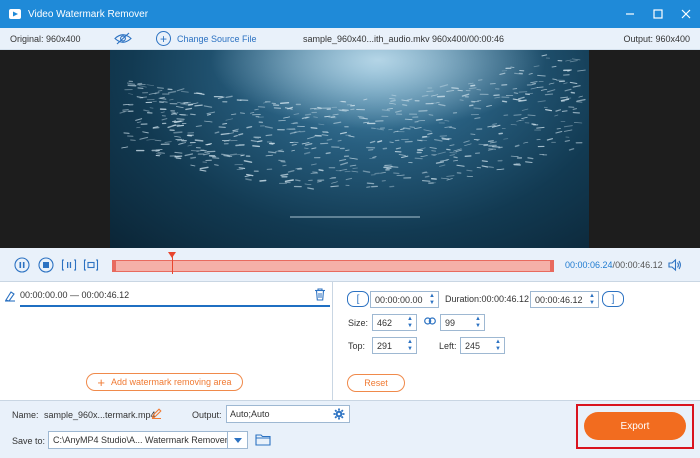  Describe the element at coordinates (15, 14) in the screenshot. I see `app-logo-icon` at that location.